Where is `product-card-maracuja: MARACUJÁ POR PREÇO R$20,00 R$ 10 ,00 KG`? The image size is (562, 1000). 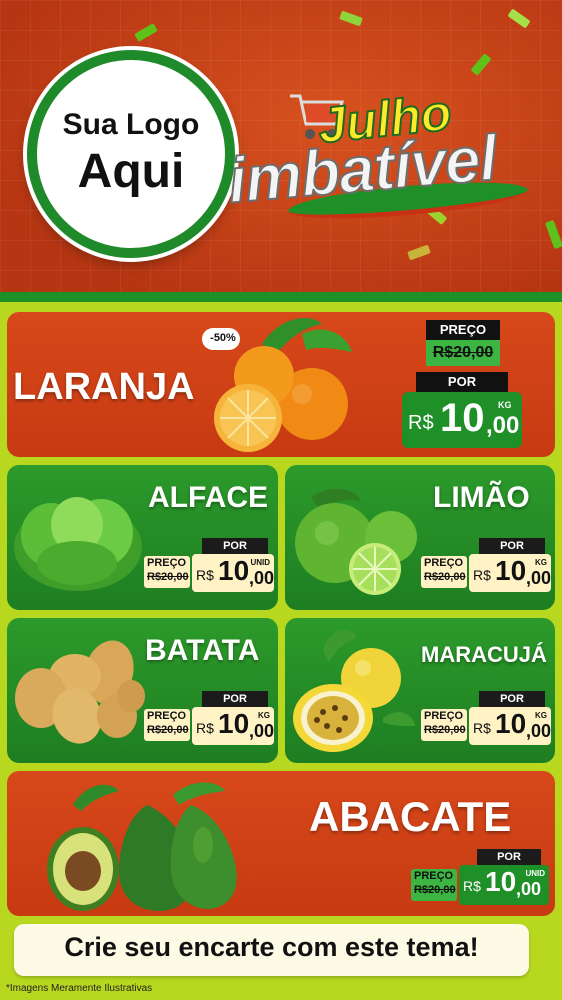
product-card-maracuja: MARACUJÁ POR PREÇO R$20,00 R$ 10 ,00 KG is located at coordinates (420, 690).